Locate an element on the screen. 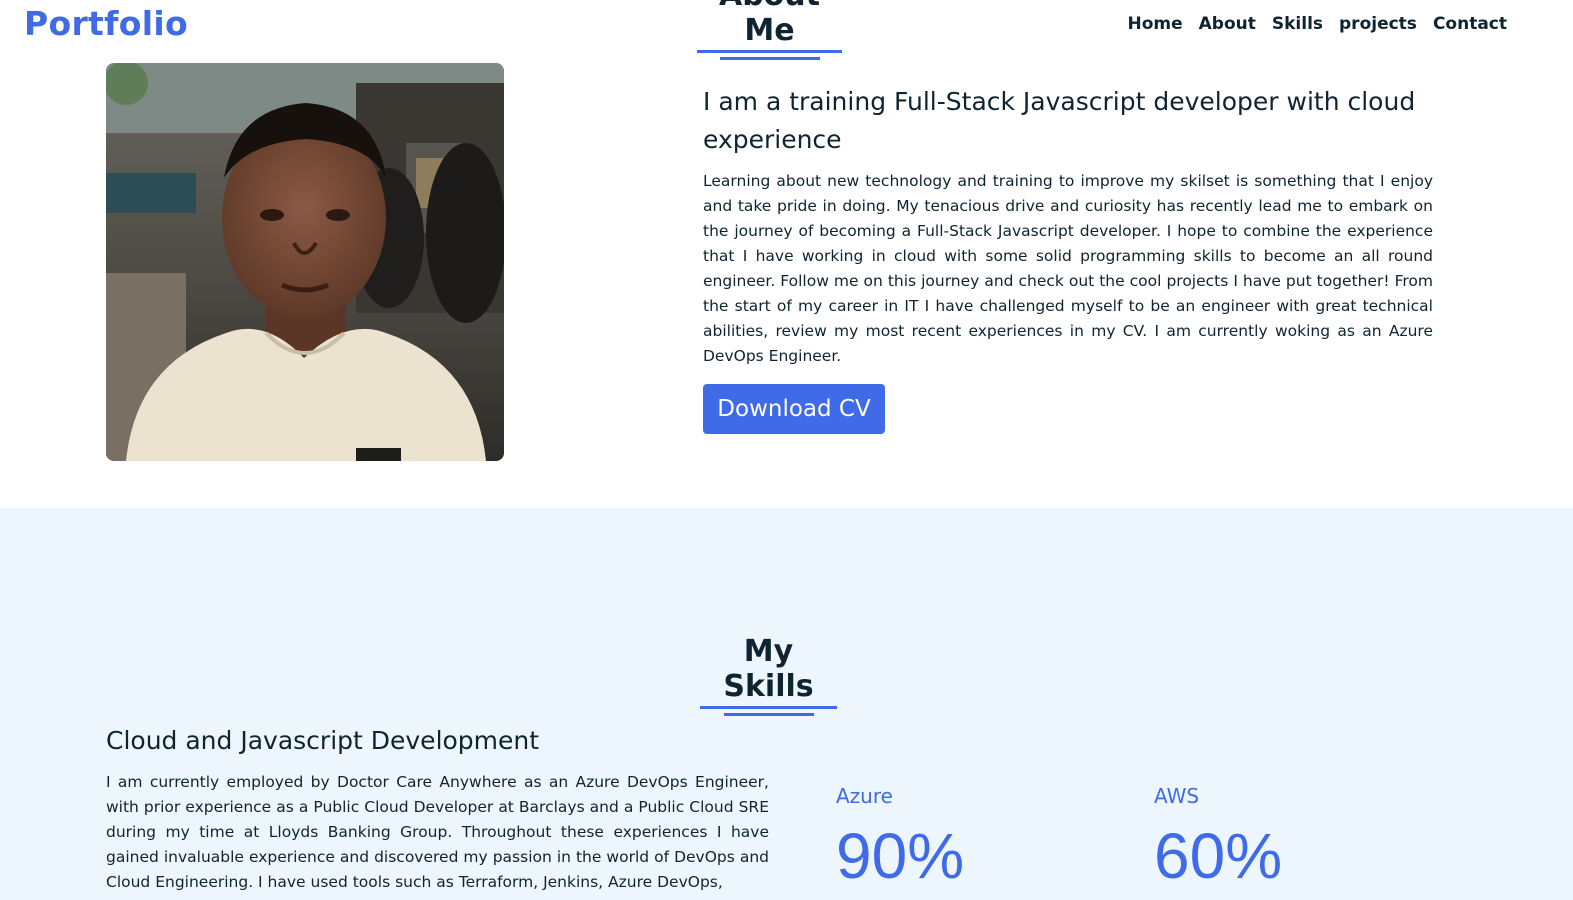 The width and height of the screenshot is (1573, 900). skill-name: AWS is located at coordinates (1177, 796).